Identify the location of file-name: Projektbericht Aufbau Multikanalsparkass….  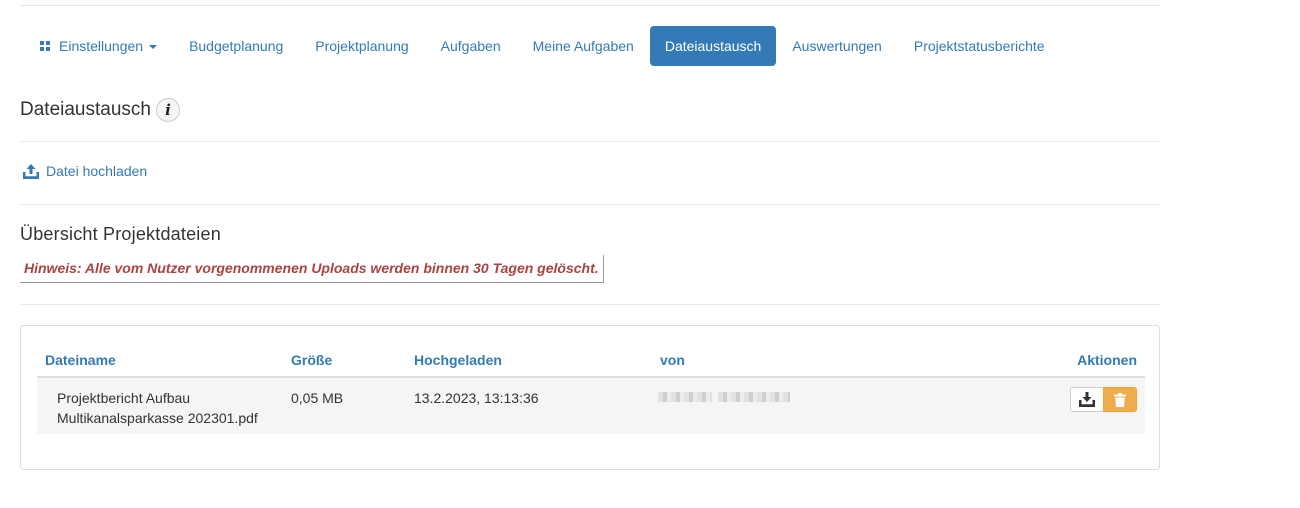
(157, 408).